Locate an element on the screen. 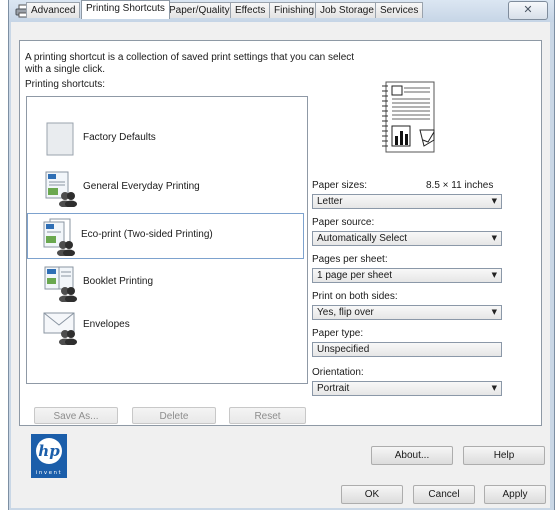 This screenshot has height=510, width=555. paper-source-value: Automatically Select is located at coordinates (362, 238).